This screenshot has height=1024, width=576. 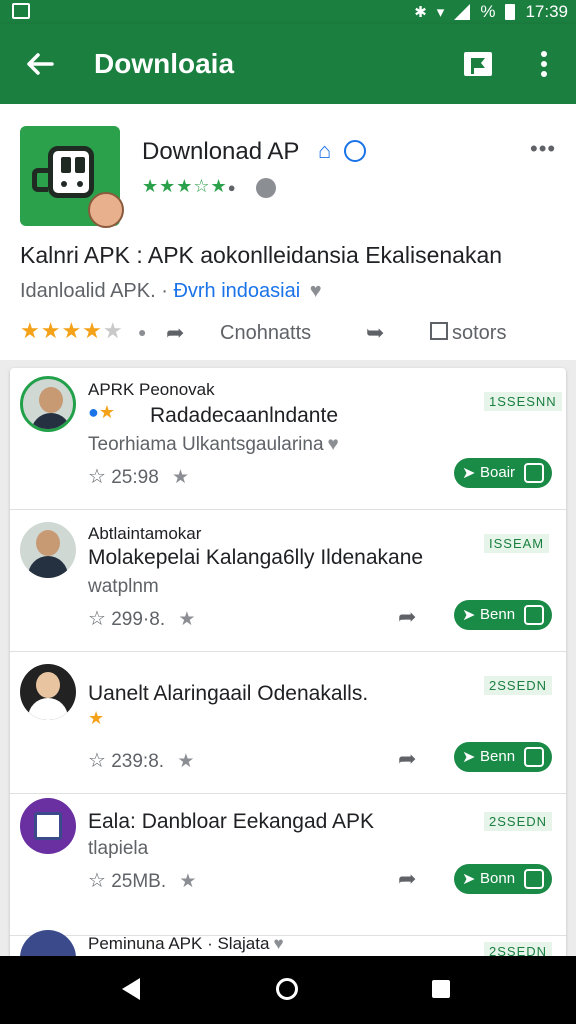 I want to click on nav-home-icon, so click(x=287, y=989).